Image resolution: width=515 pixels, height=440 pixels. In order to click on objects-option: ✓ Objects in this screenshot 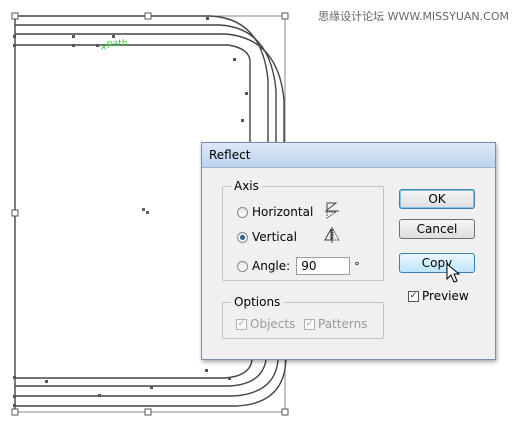, I will do `click(265, 324)`.